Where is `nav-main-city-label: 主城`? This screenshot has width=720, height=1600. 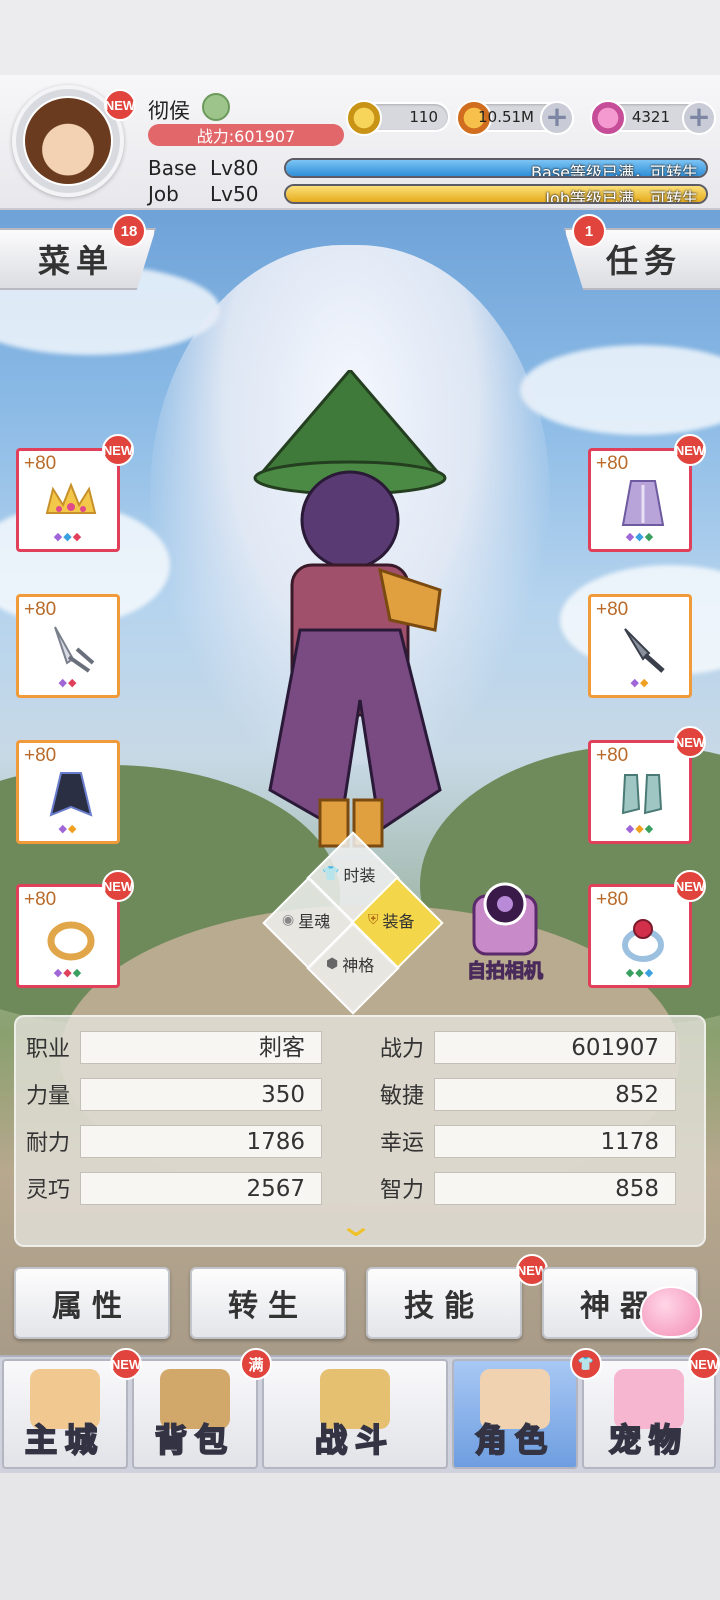
nav-main-city-label: 主城 is located at coordinates (64, 1440).